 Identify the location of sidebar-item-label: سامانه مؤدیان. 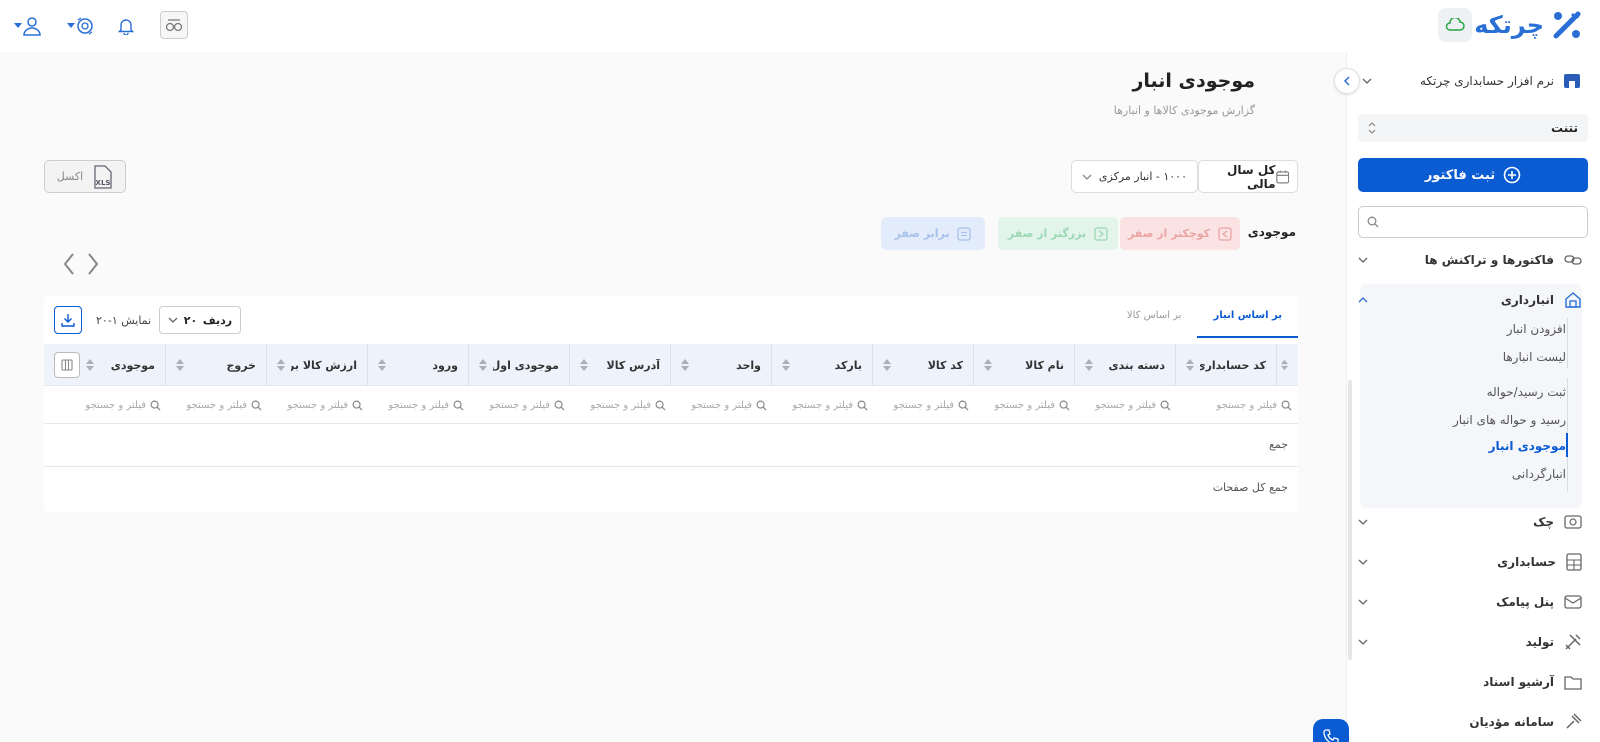
(1511, 722).